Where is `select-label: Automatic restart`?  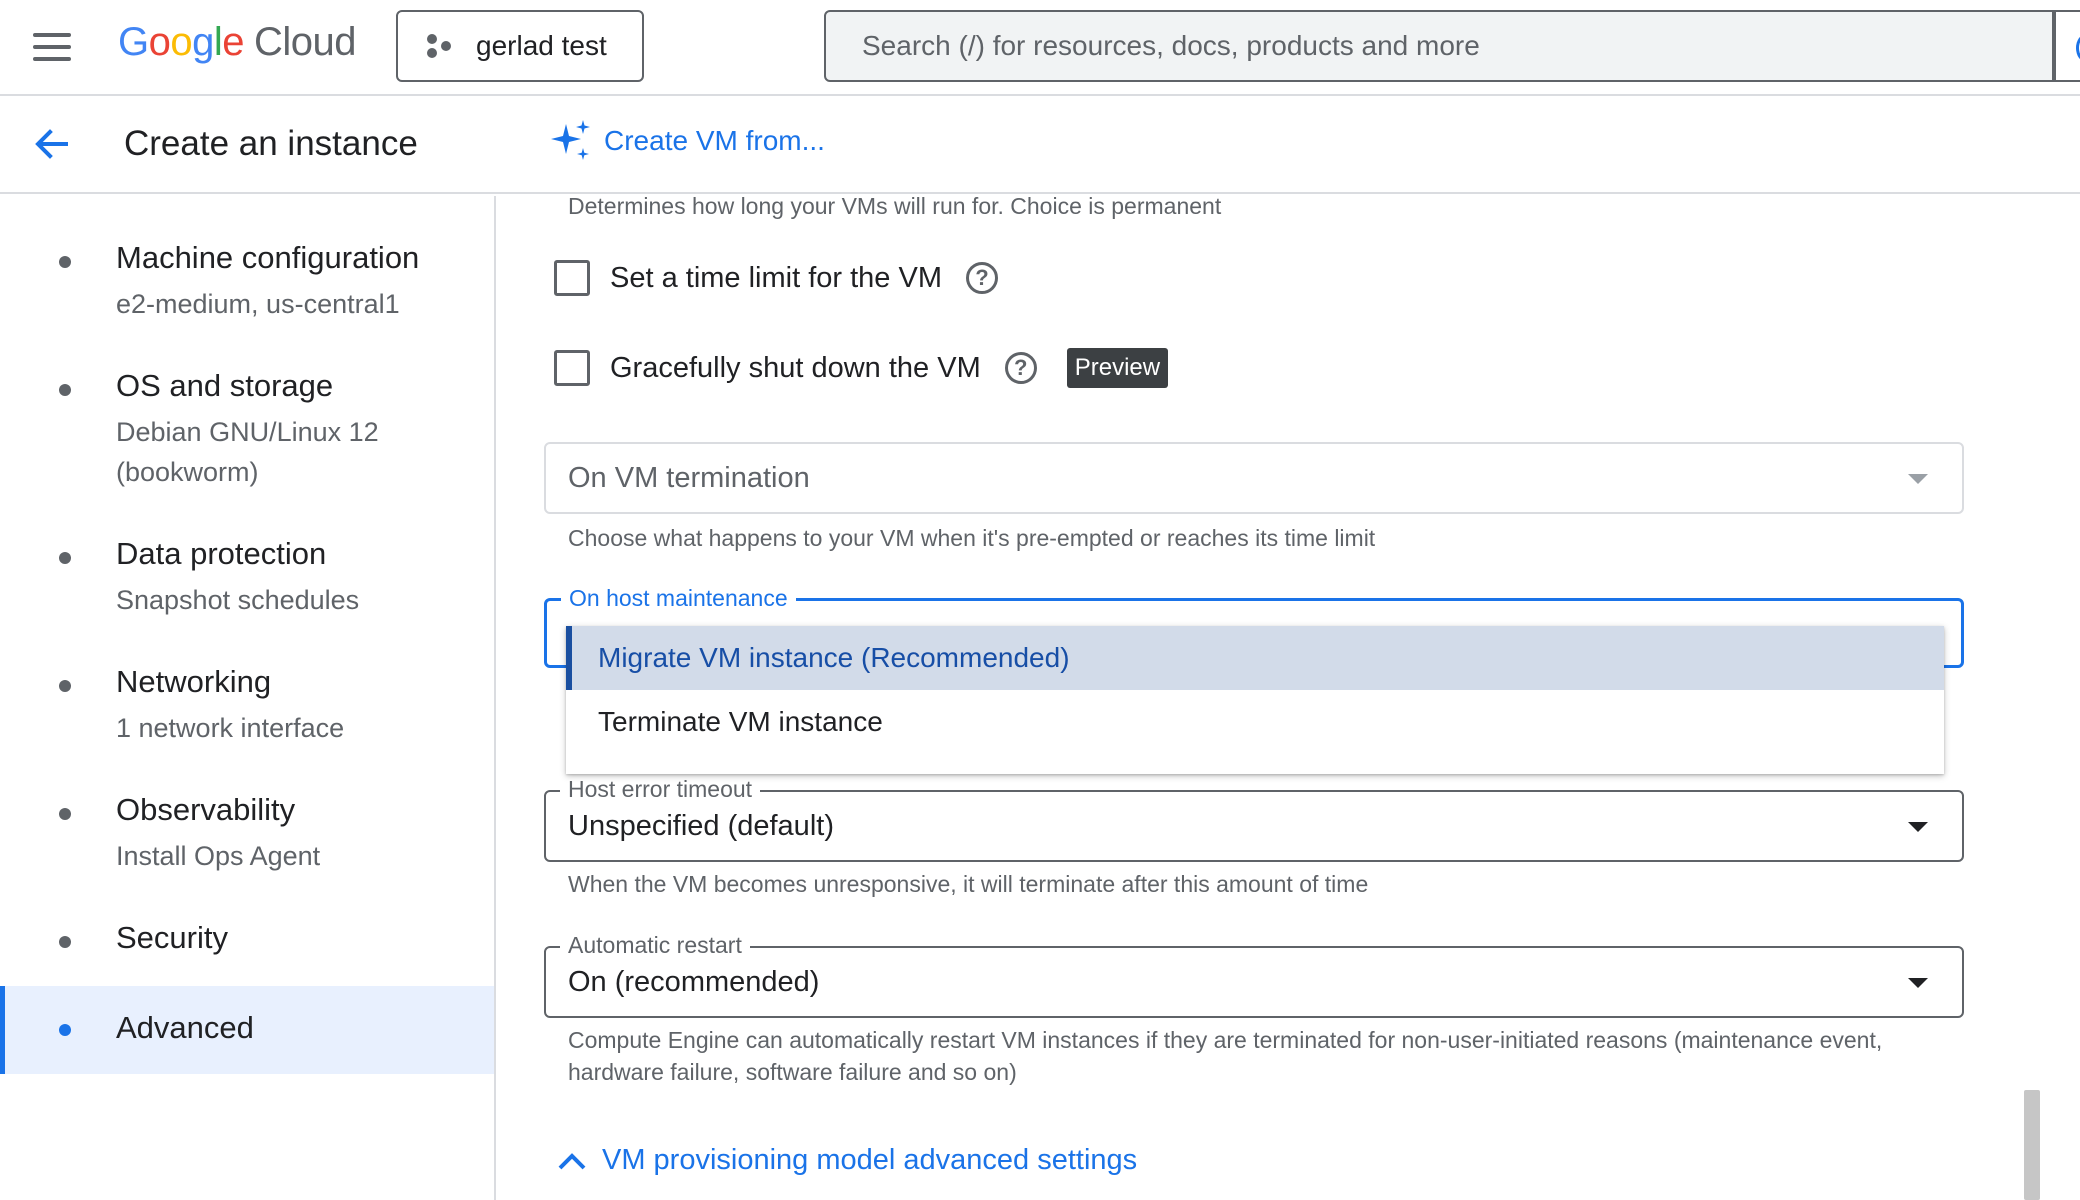 select-label: Automatic restart is located at coordinates (655, 945).